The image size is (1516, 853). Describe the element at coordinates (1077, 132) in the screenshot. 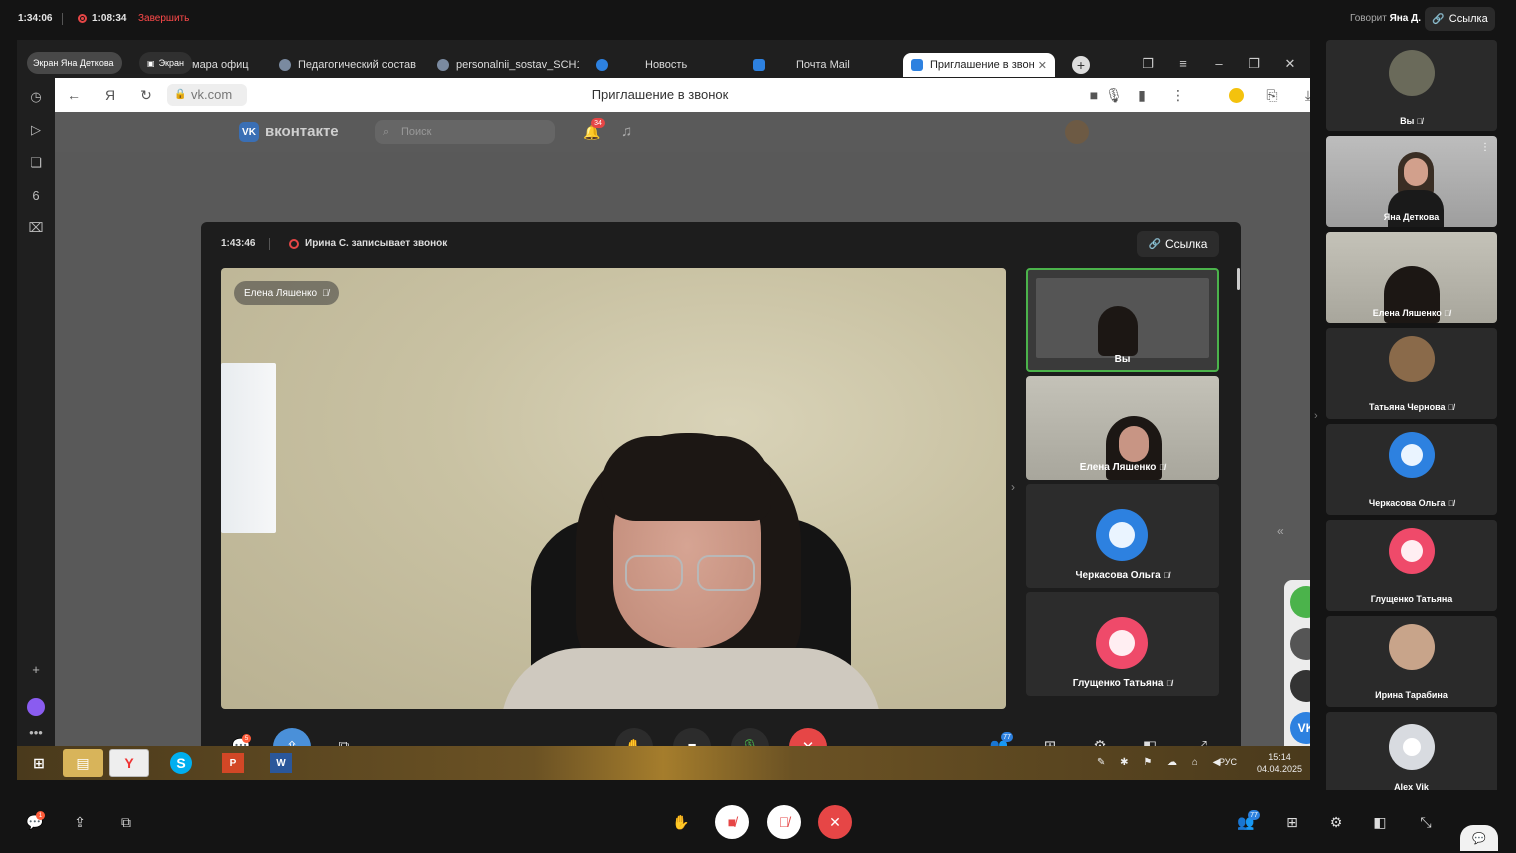

I see `vk-avatar` at that location.